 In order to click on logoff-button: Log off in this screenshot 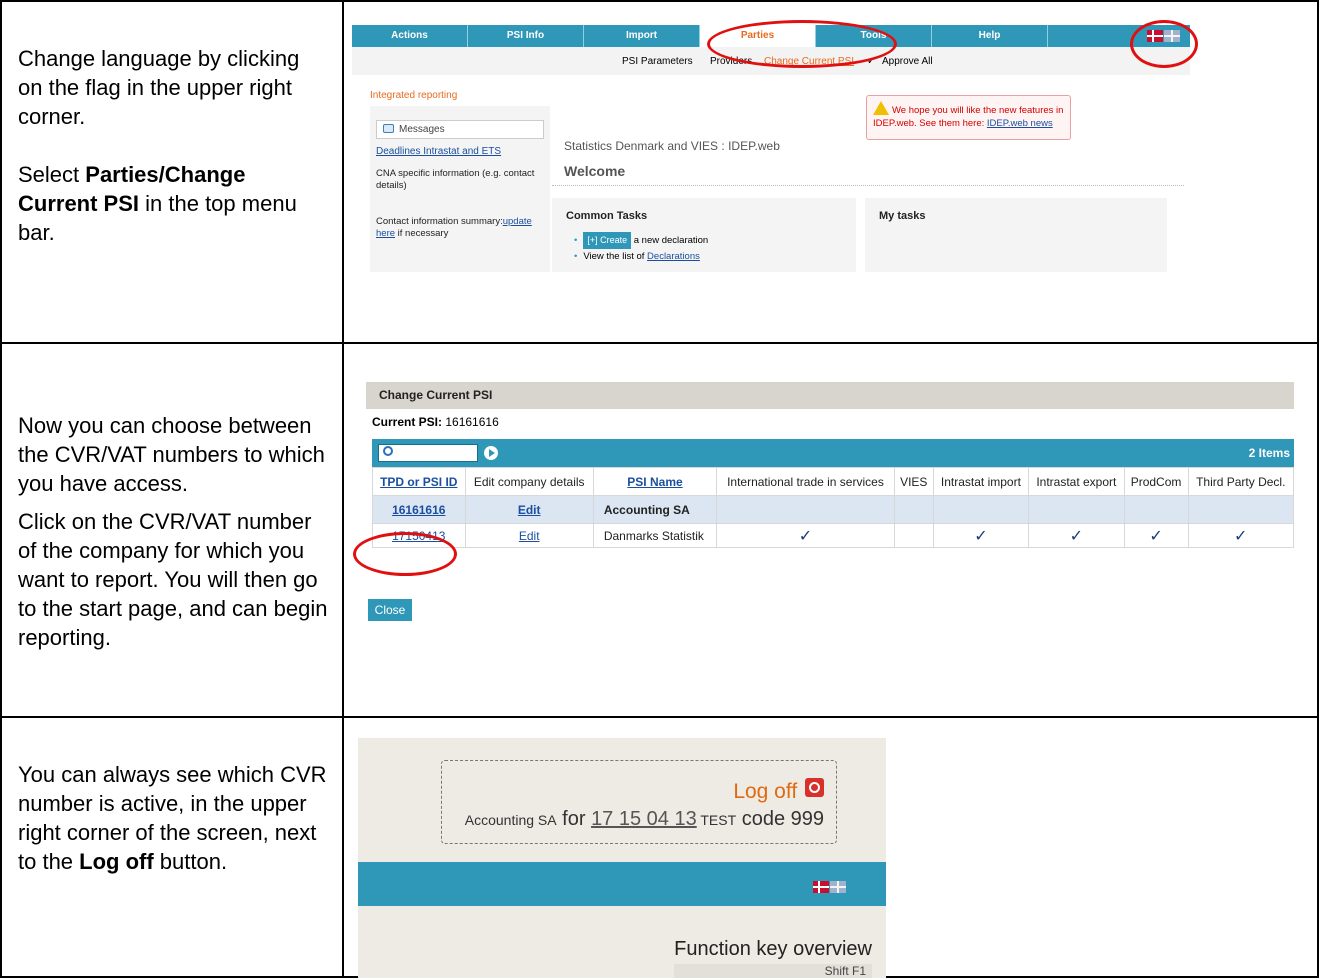, I will do `click(778, 791)`.